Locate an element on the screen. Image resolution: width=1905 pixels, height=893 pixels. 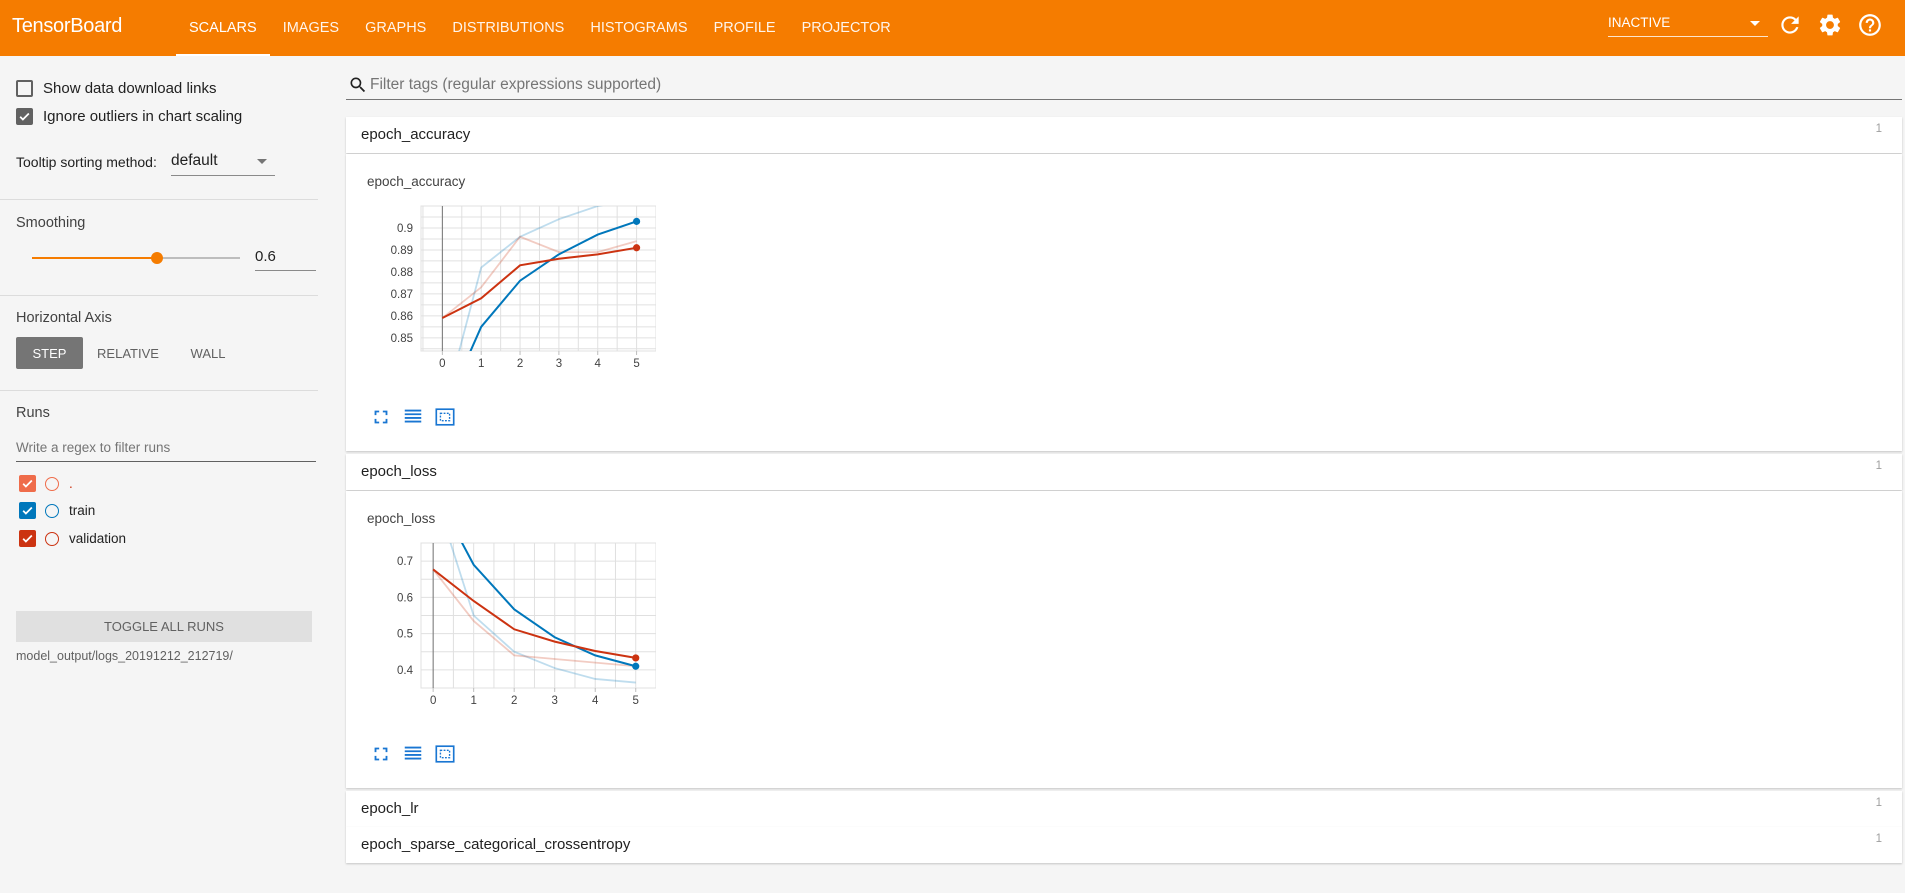
show-download-links-checkbox: Show data download links is located at coordinates (116, 88).